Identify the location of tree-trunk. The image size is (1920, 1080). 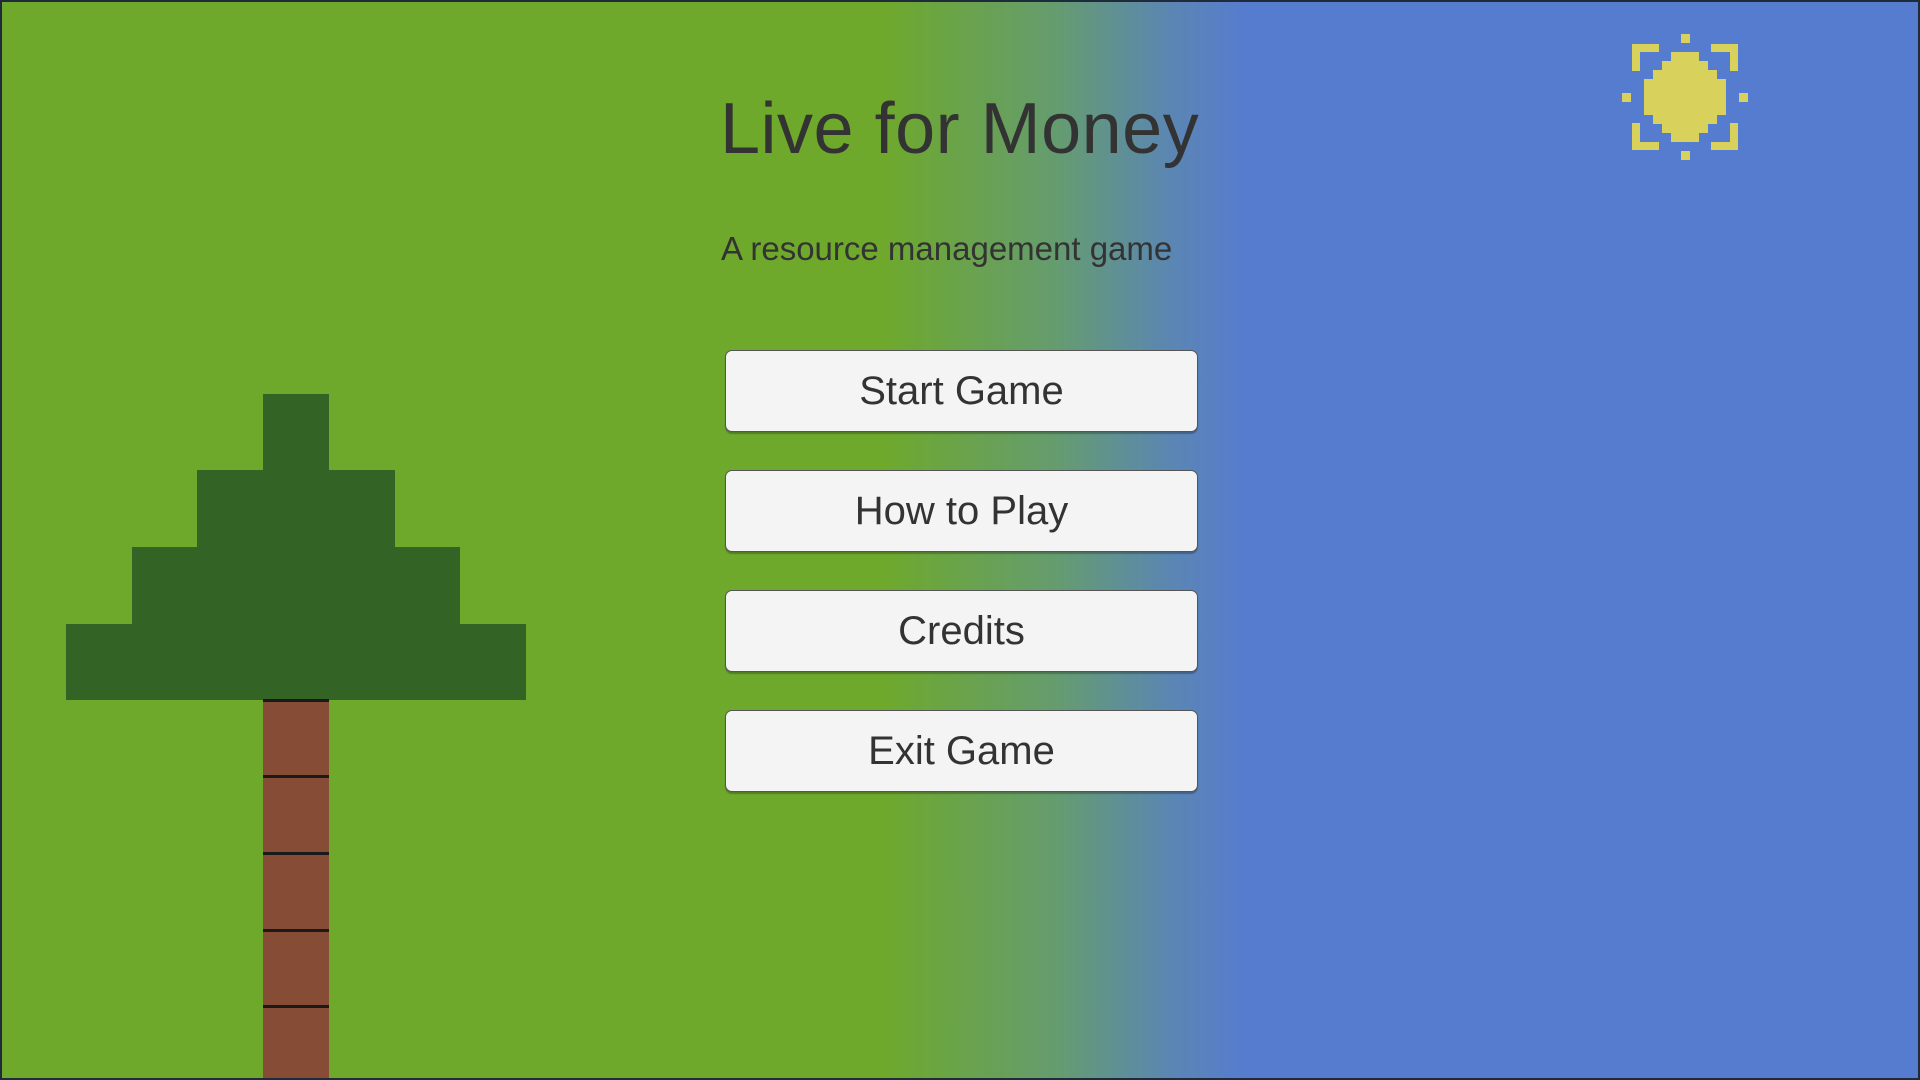
(296, 888).